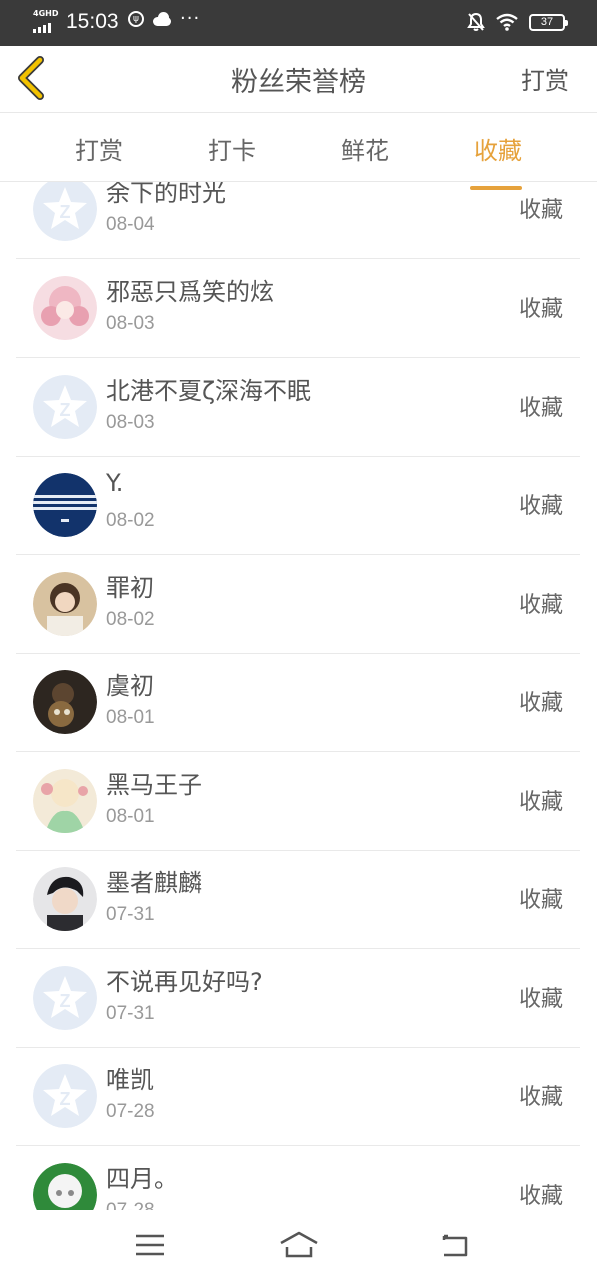 Image resolution: width=597 pixels, height=1280 pixels. I want to click on tab-flowers: 鲜花, so click(365, 148).